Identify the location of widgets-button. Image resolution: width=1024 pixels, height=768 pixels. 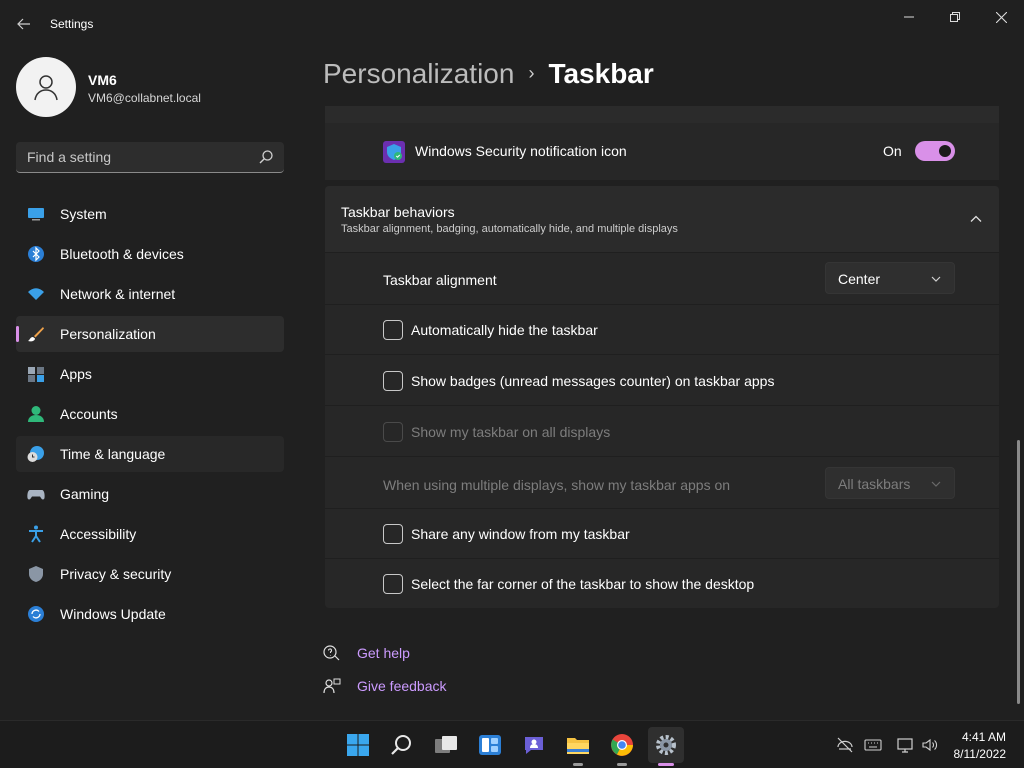
(490, 745).